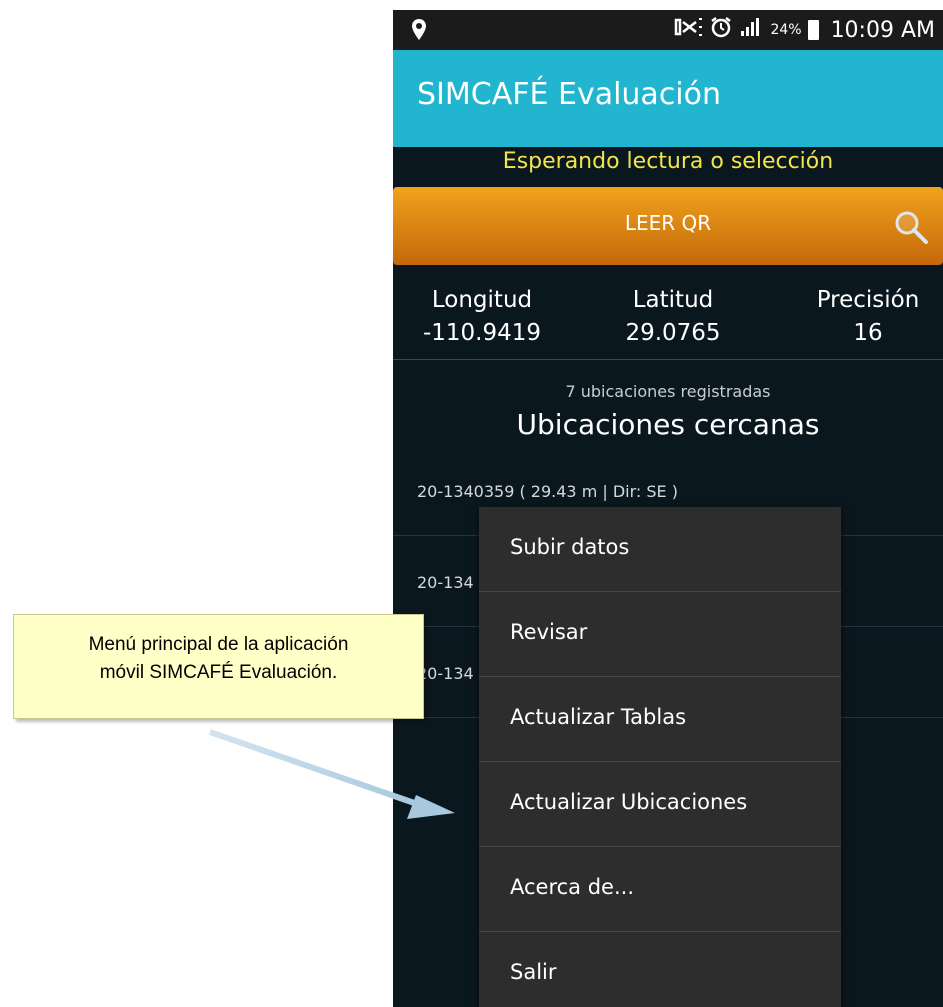 This screenshot has width=943, height=1007. Describe the element at coordinates (218, 644) in the screenshot. I see `annotation-line-1: Menú principal de la aplicación` at that location.